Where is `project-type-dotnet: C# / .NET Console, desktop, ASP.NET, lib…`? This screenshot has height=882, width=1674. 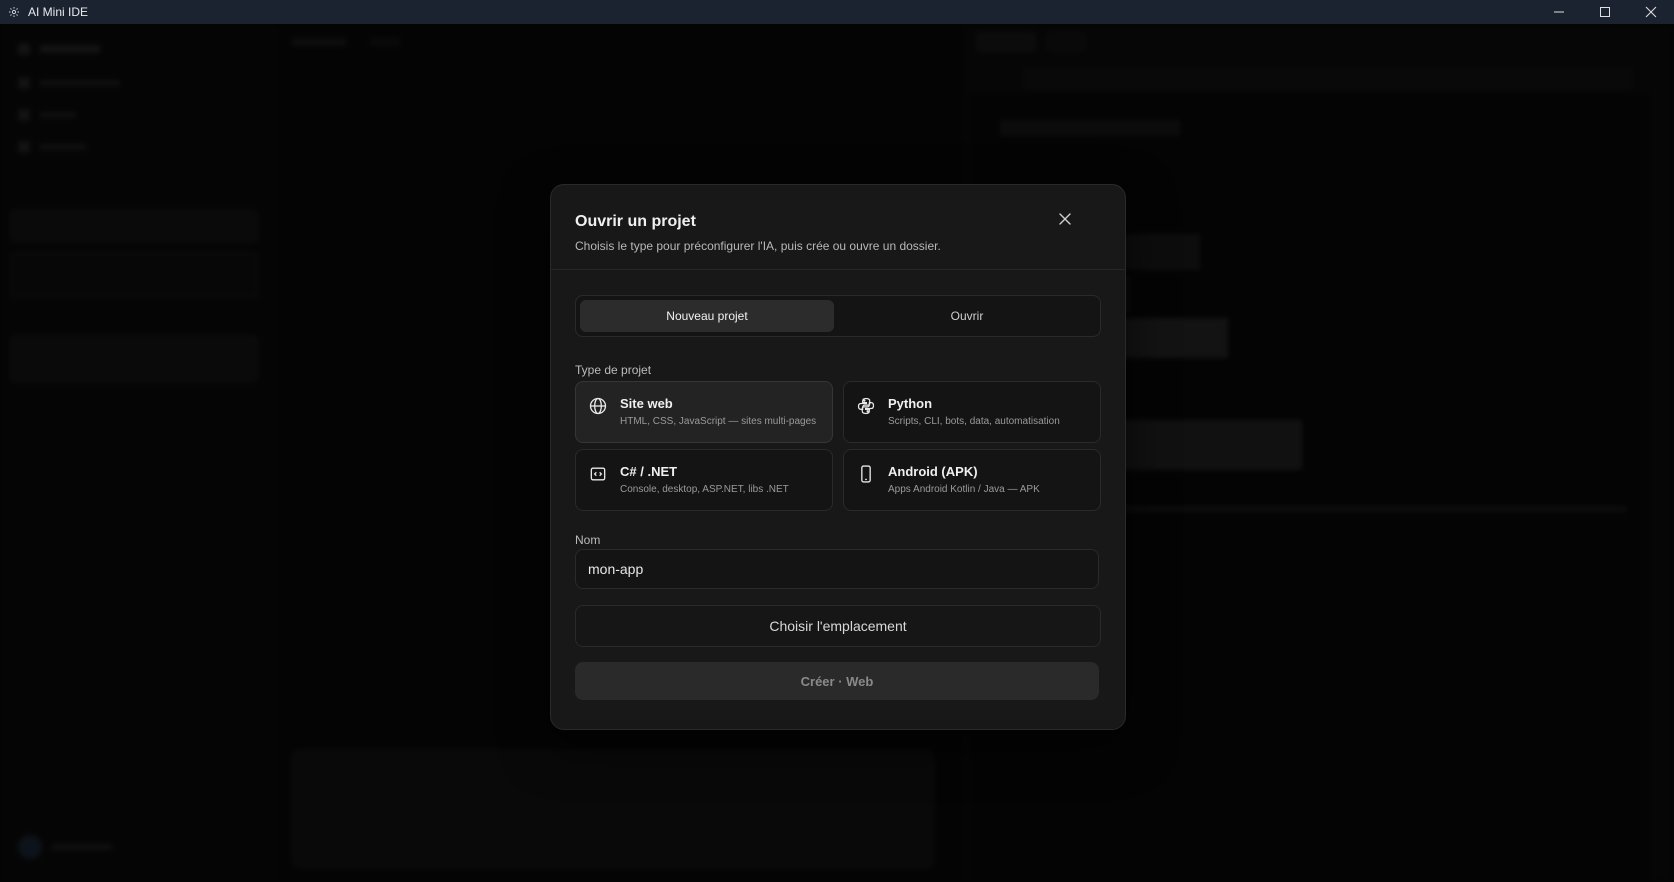 project-type-dotnet: C# / .NET Console, desktop, ASP.NET, lib… is located at coordinates (704, 480).